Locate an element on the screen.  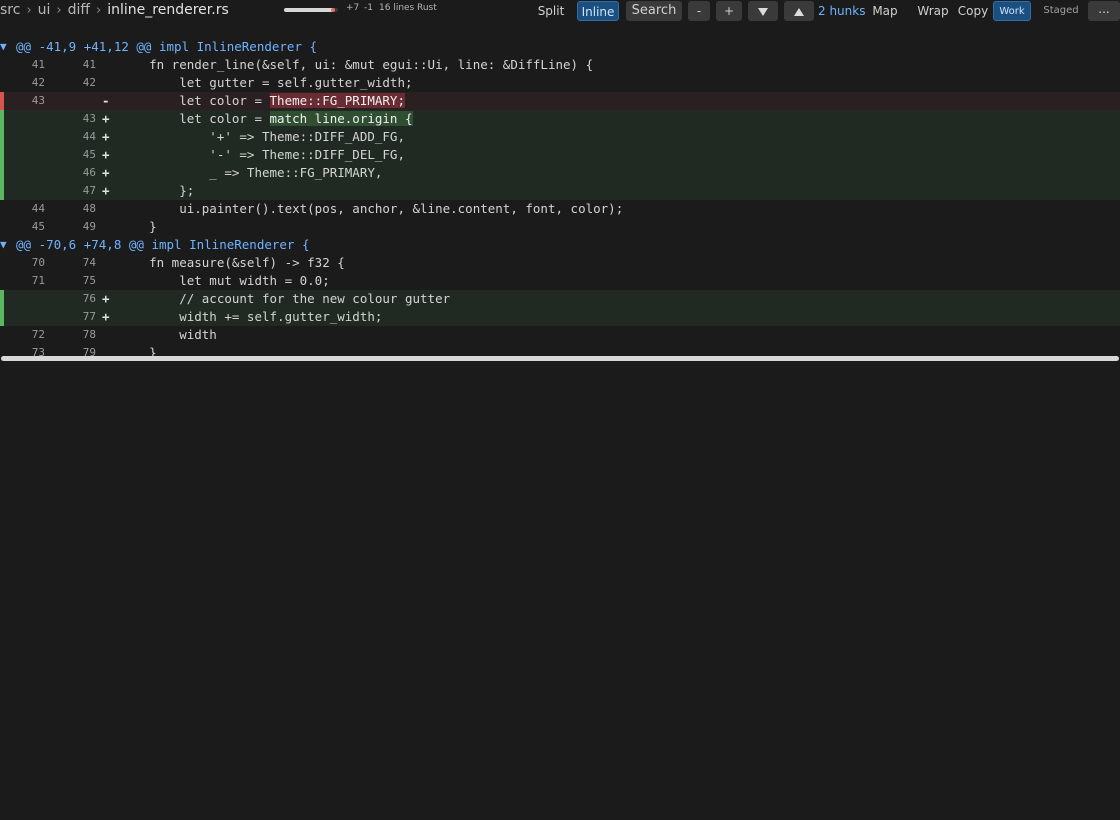
hunk-header: ▼ @@ -70,6 +74,8 @@ impl InlineRenderer { is located at coordinates (560, 245).